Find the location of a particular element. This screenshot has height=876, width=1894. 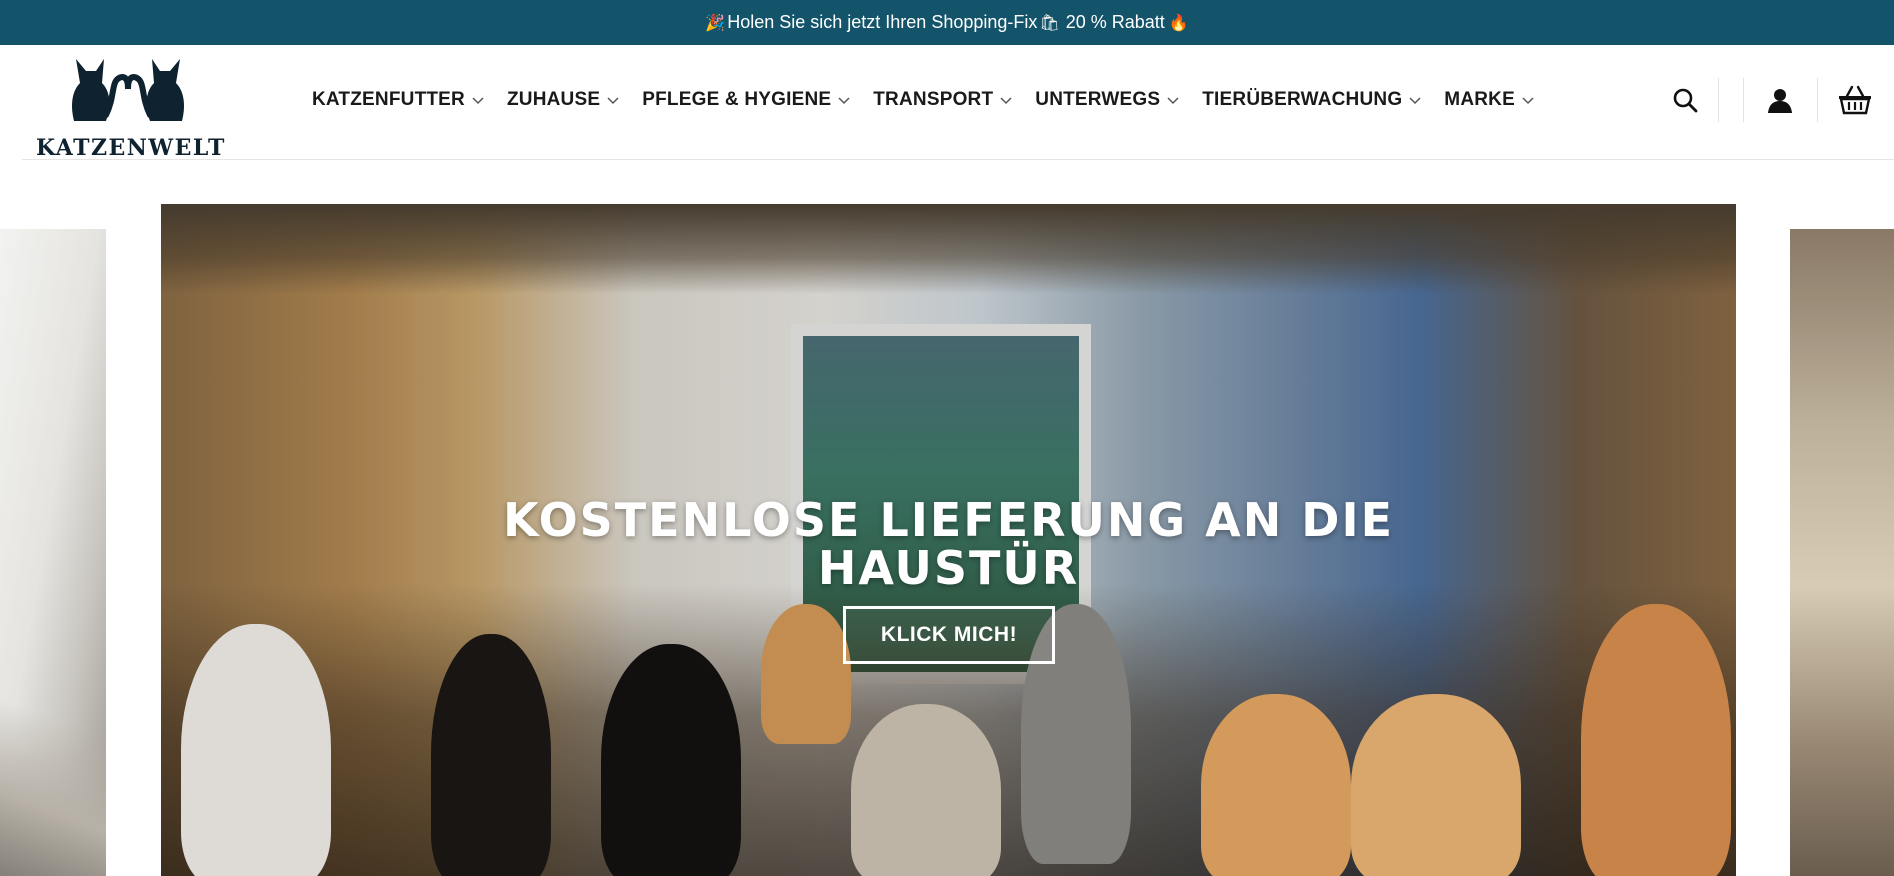

search-icon is located at coordinates (1685, 100).